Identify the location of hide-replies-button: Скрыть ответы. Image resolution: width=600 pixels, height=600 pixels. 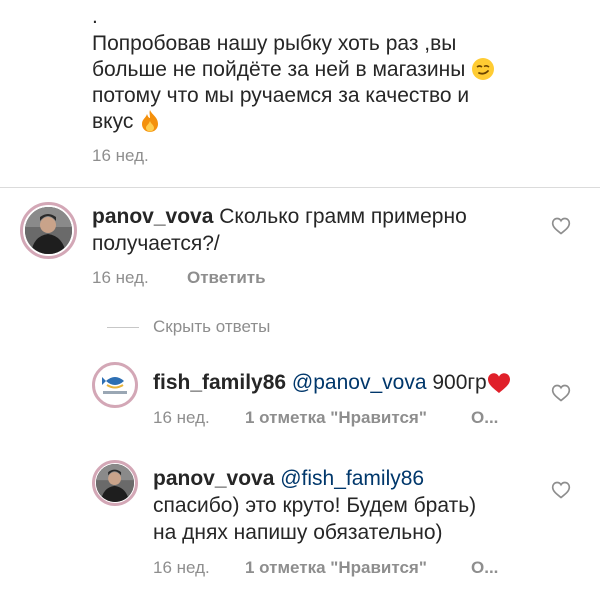
(211, 327).